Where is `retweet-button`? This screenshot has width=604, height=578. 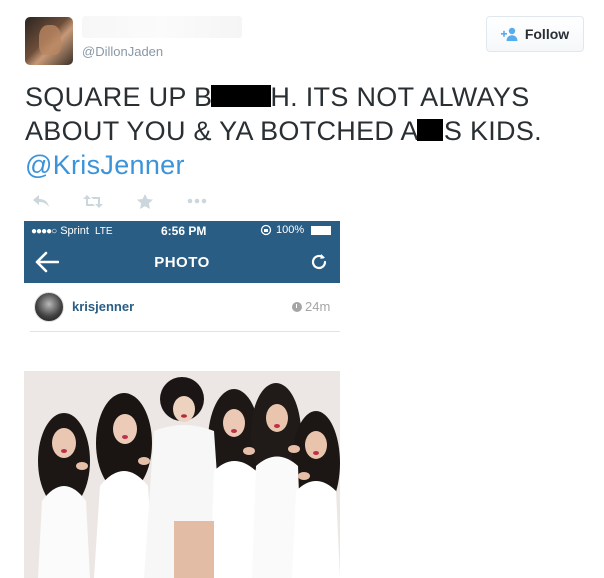
retweet-button is located at coordinates (93, 201).